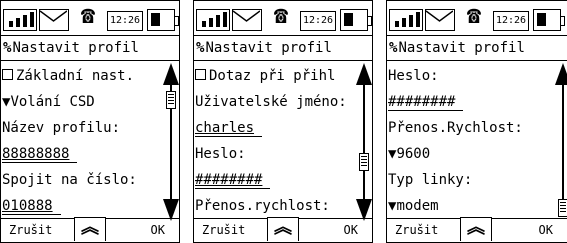  I want to click on profile-name-field: 88888888, so click(40, 154).